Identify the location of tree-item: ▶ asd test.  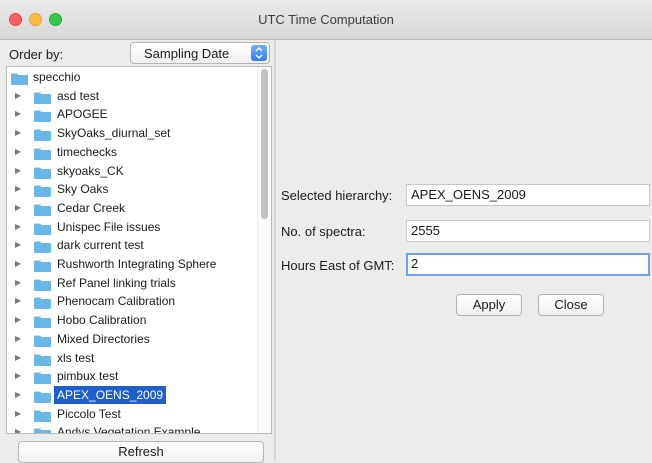
(131, 96).